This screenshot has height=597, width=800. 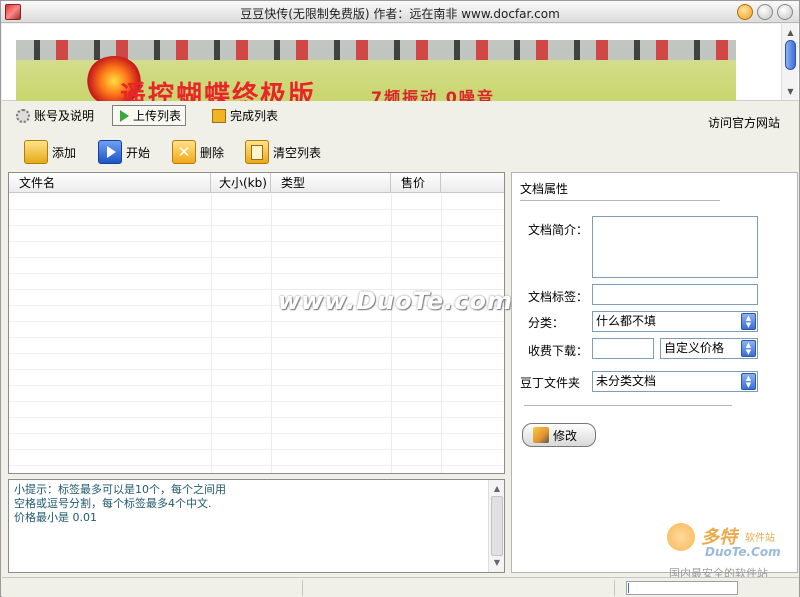 What do you see at coordinates (120, 489) in the screenshot?
I see `tip-line: 小提示：标签最多可以是10个，每个之间用` at bounding box center [120, 489].